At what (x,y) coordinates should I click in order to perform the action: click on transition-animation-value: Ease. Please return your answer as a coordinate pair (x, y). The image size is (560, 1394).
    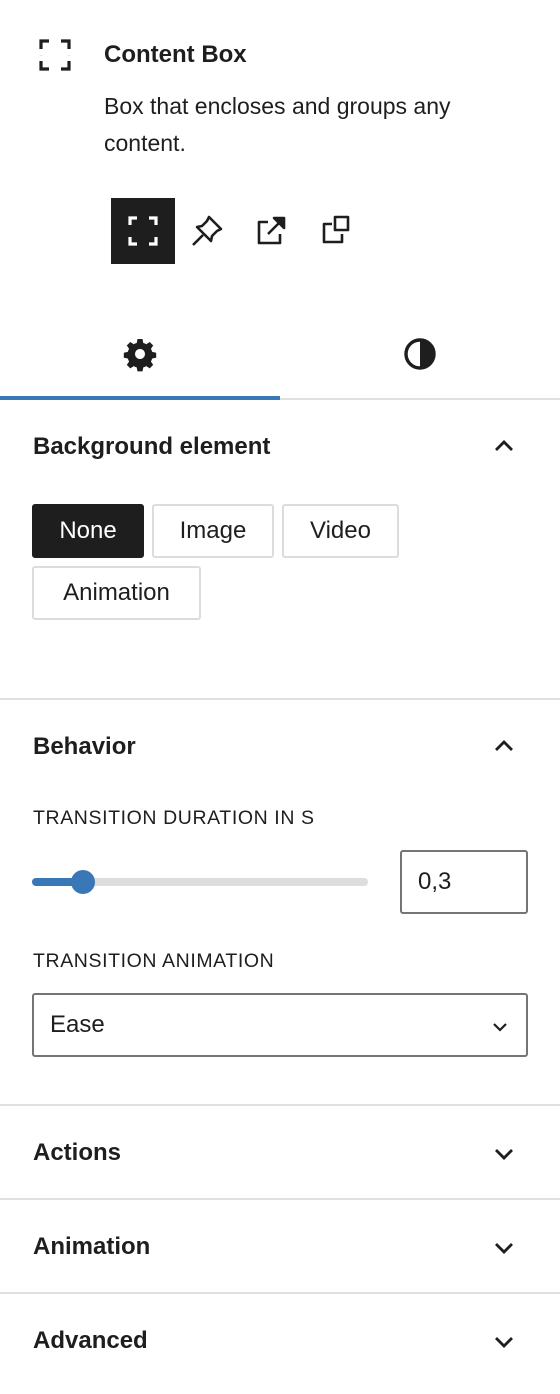
    Looking at the image, I should click on (77, 1024).